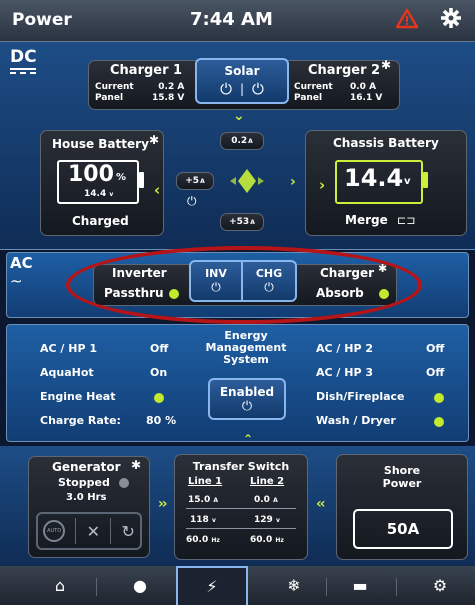 Image resolution: width=475 pixels, height=605 pixels. What do you see at coordinates (114, 87) in the screenshot?
I see `charger1-current-label: Current` at bounding box center [114, 87].